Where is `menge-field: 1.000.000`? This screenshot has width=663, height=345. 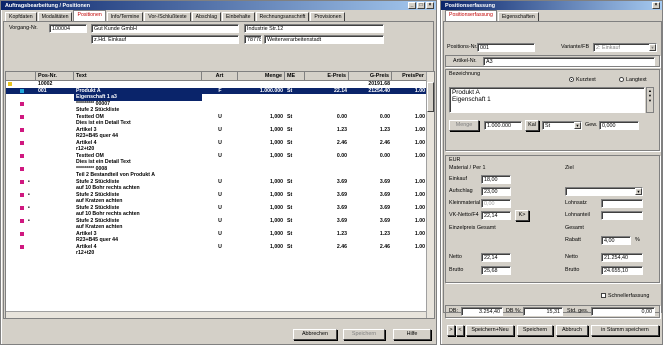 menge-field: 1.000.000 is located at coordinates (503, 125).